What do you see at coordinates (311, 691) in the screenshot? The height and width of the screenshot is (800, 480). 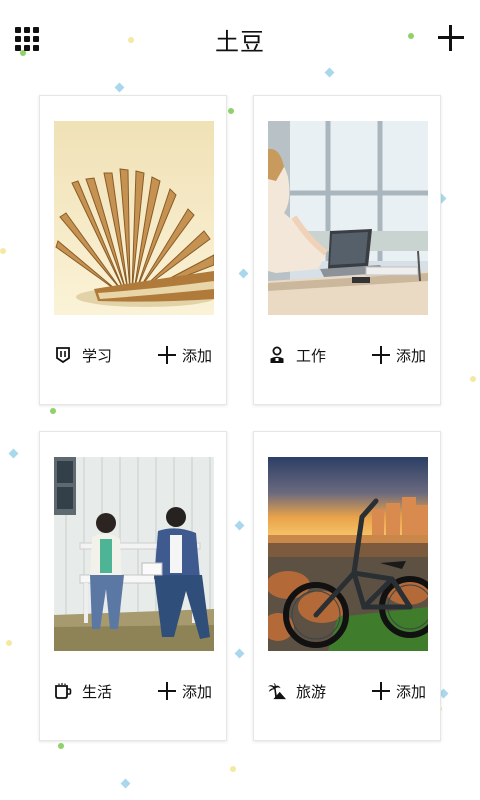 I see `category-label: 旅游` at bounding box center [311, 691].